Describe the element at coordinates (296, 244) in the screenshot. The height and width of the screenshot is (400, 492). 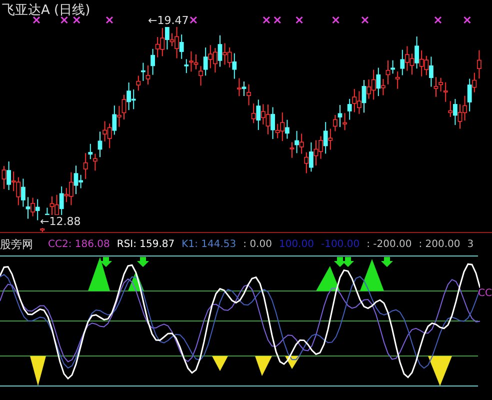
I see `legend-value: 100.00` at that location.